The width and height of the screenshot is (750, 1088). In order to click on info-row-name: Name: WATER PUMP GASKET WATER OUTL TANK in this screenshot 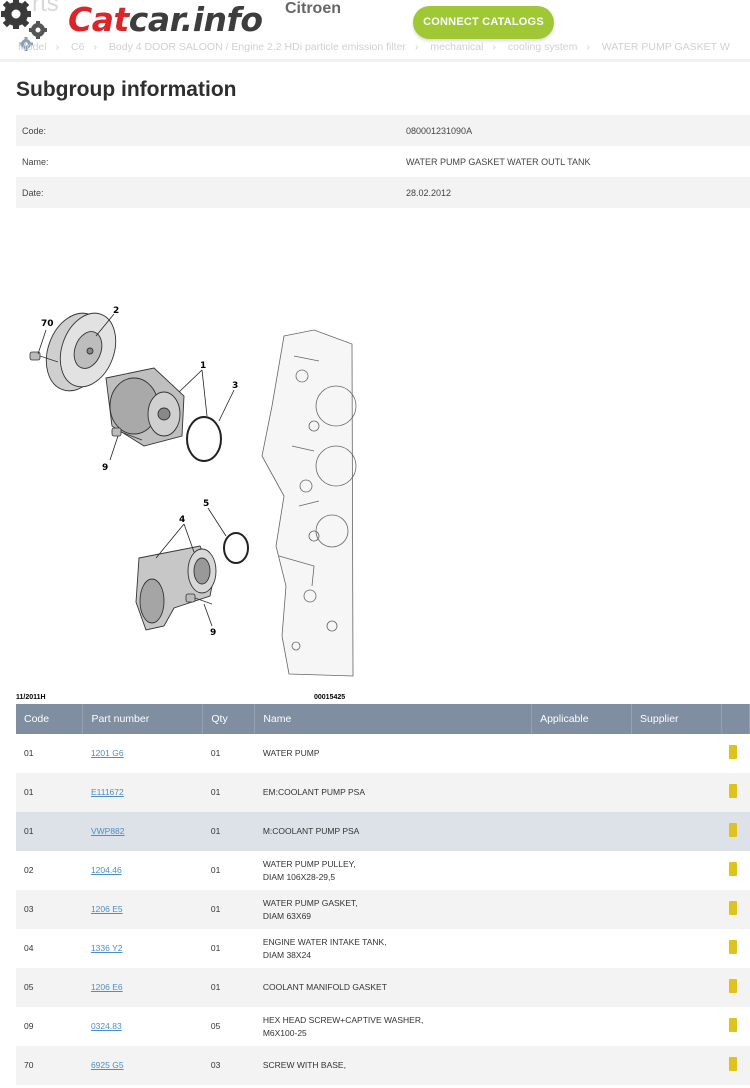, I will do `click(383, 161)`.